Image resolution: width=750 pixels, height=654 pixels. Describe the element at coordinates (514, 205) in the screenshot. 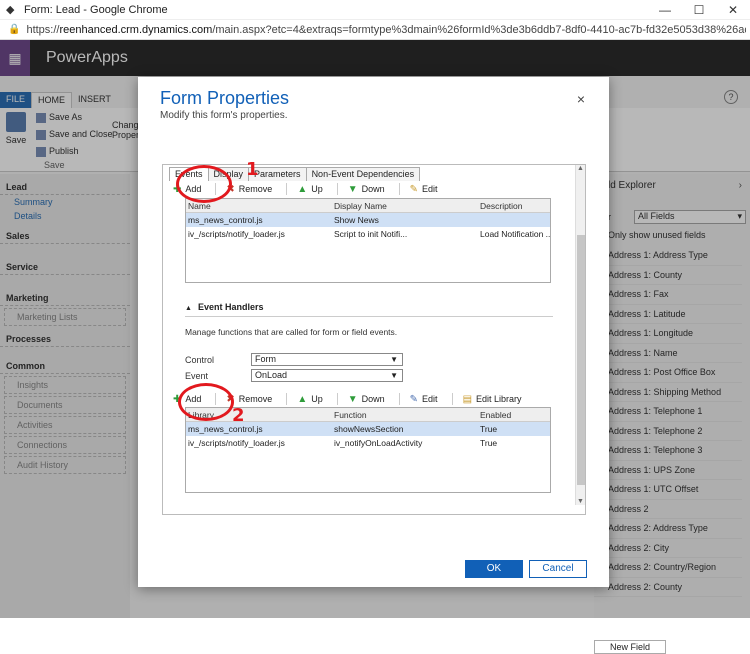

I see `column-header-description: Description` at that location.